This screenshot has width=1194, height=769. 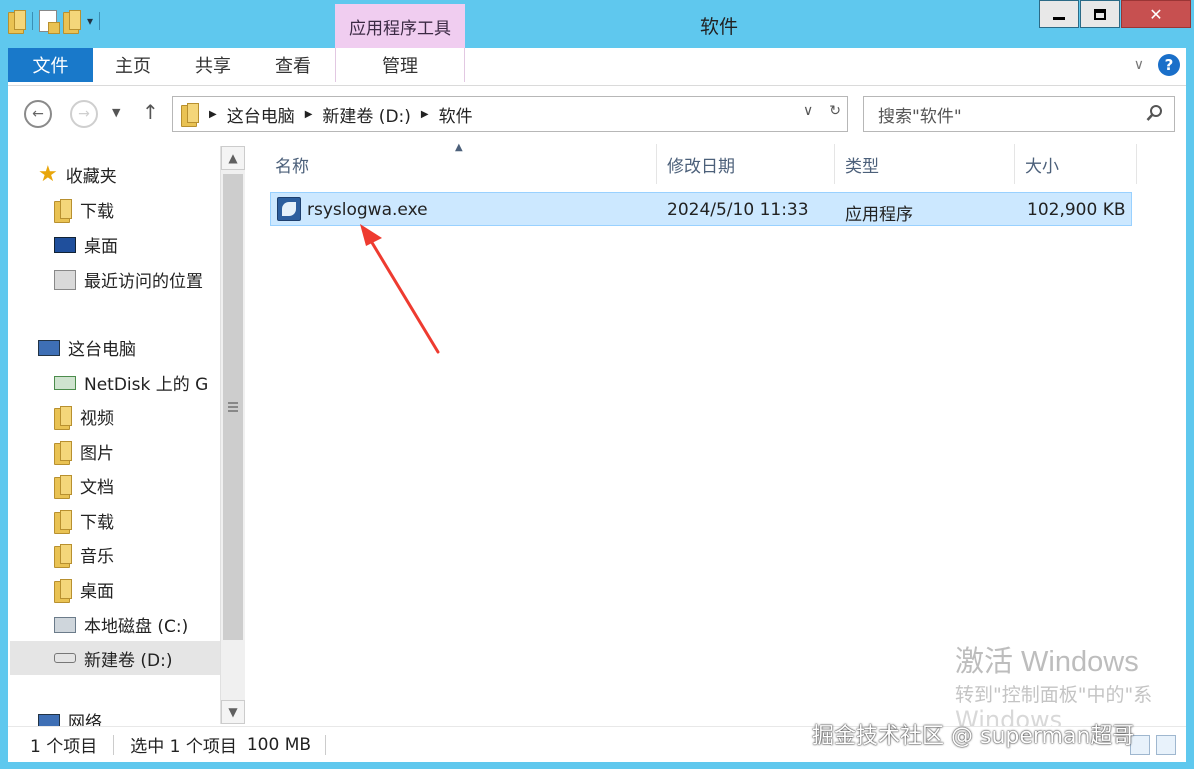 I want to click on status-selected-size: 100 MB, so click(x=279, y=744).